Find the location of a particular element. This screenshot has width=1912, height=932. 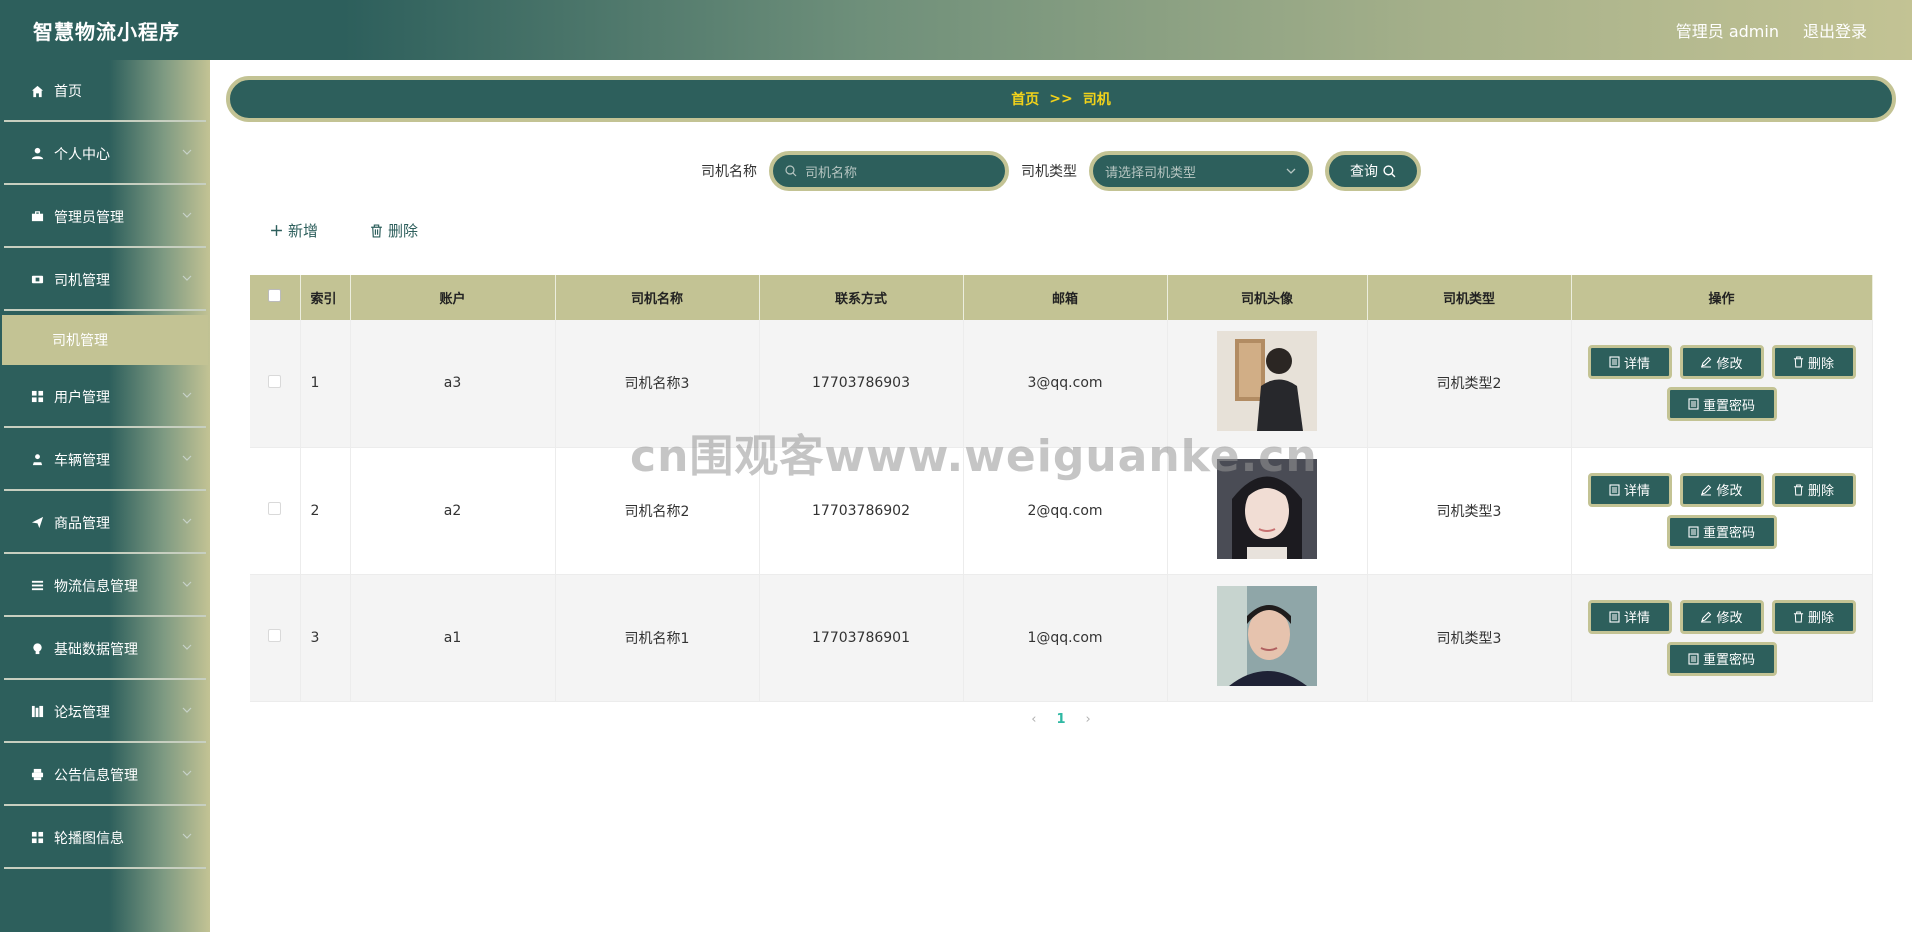

cell-account: a2 is located at coordinates (453, 511).